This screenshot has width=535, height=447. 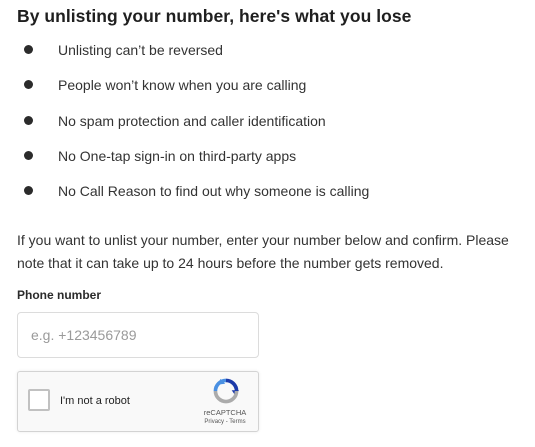 I want to click on loss-text: People won’t know when you are calling, so click(x=182, y=85).